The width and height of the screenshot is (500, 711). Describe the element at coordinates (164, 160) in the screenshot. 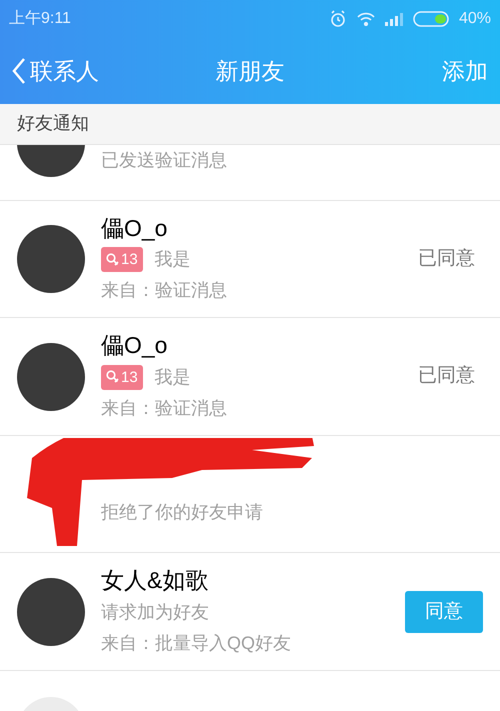

I see `request-status-text: 已发送验证消息` at that location.